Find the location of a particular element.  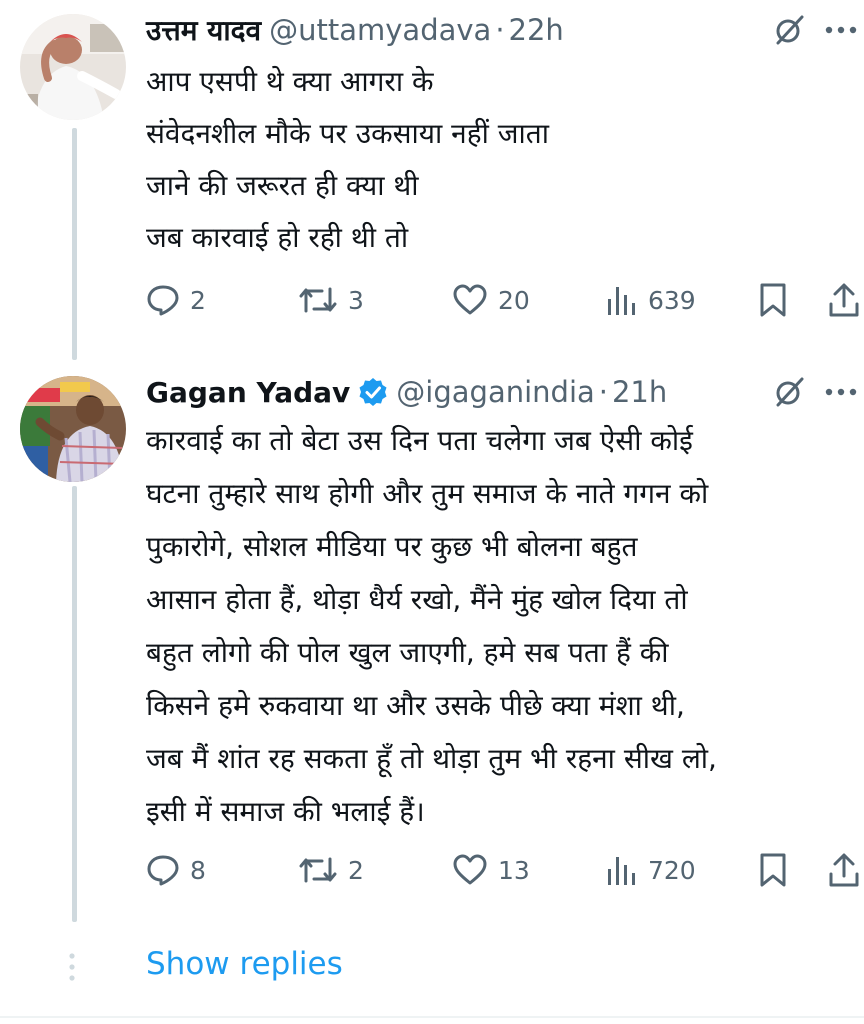

reply-button: 2 is located at coordinates (176, 300).